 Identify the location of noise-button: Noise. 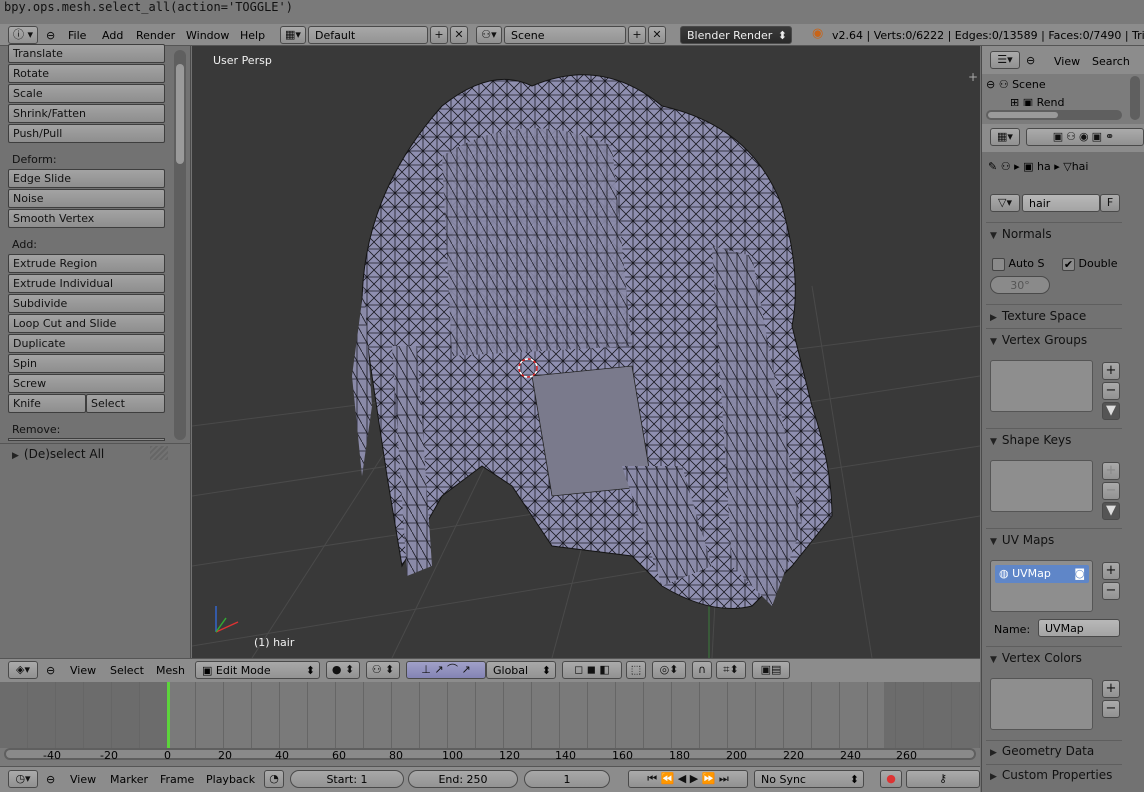
(86, 198).